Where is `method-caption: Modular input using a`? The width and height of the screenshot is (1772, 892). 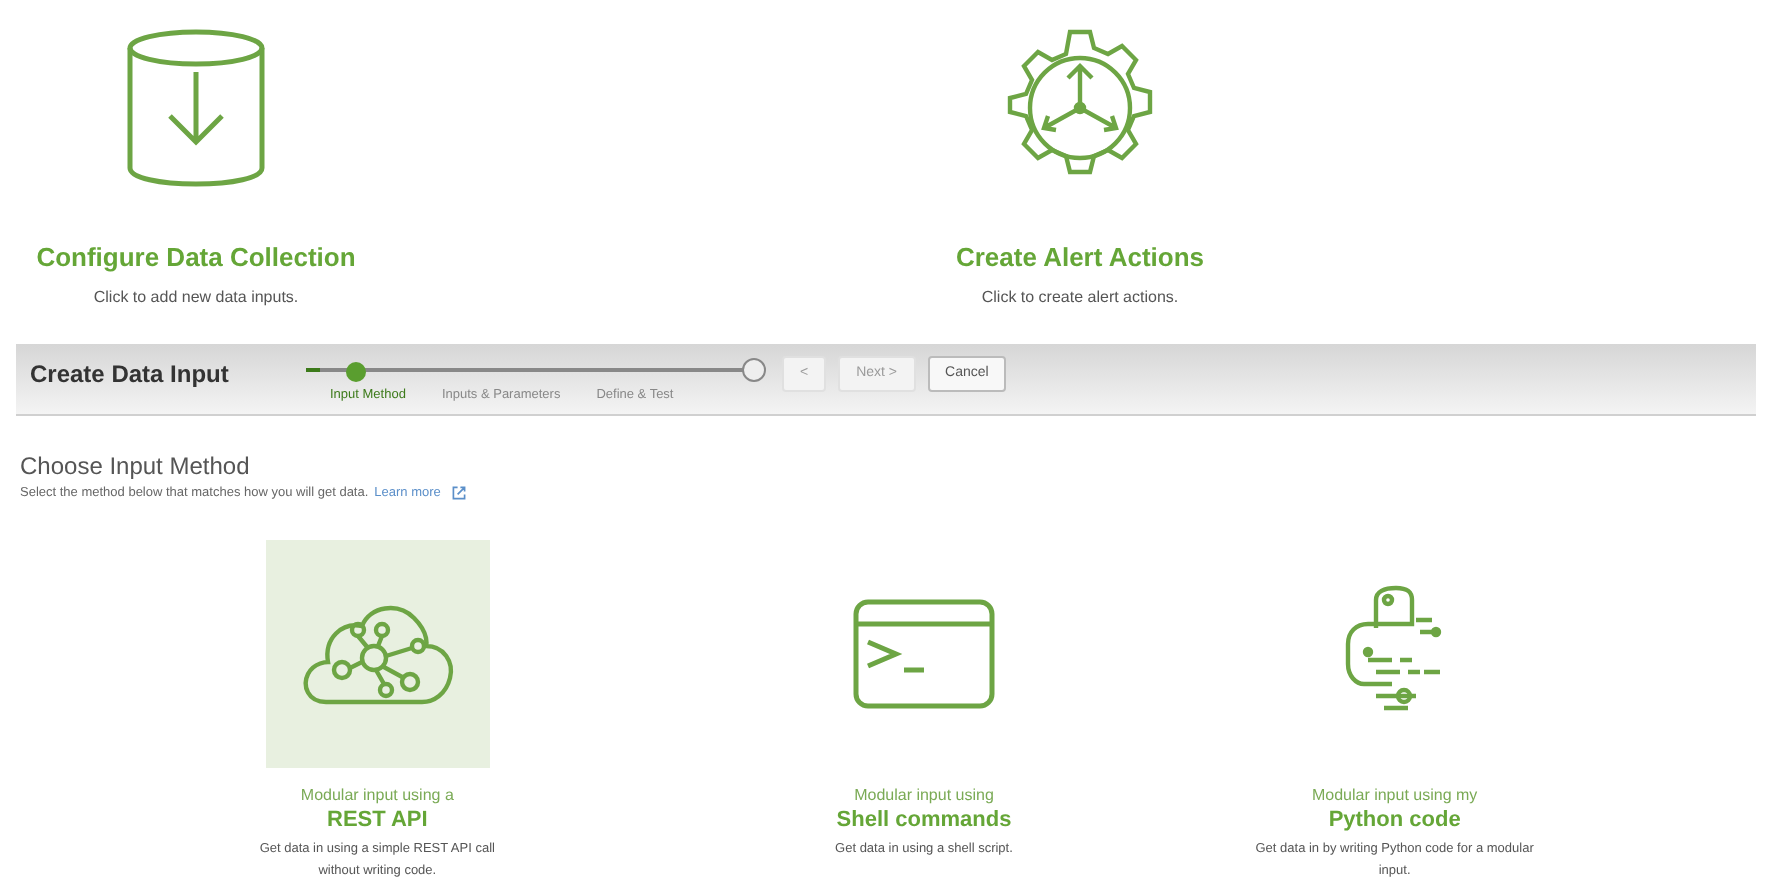
method-caption: Modular input using a is located at coordinates (377, 795).